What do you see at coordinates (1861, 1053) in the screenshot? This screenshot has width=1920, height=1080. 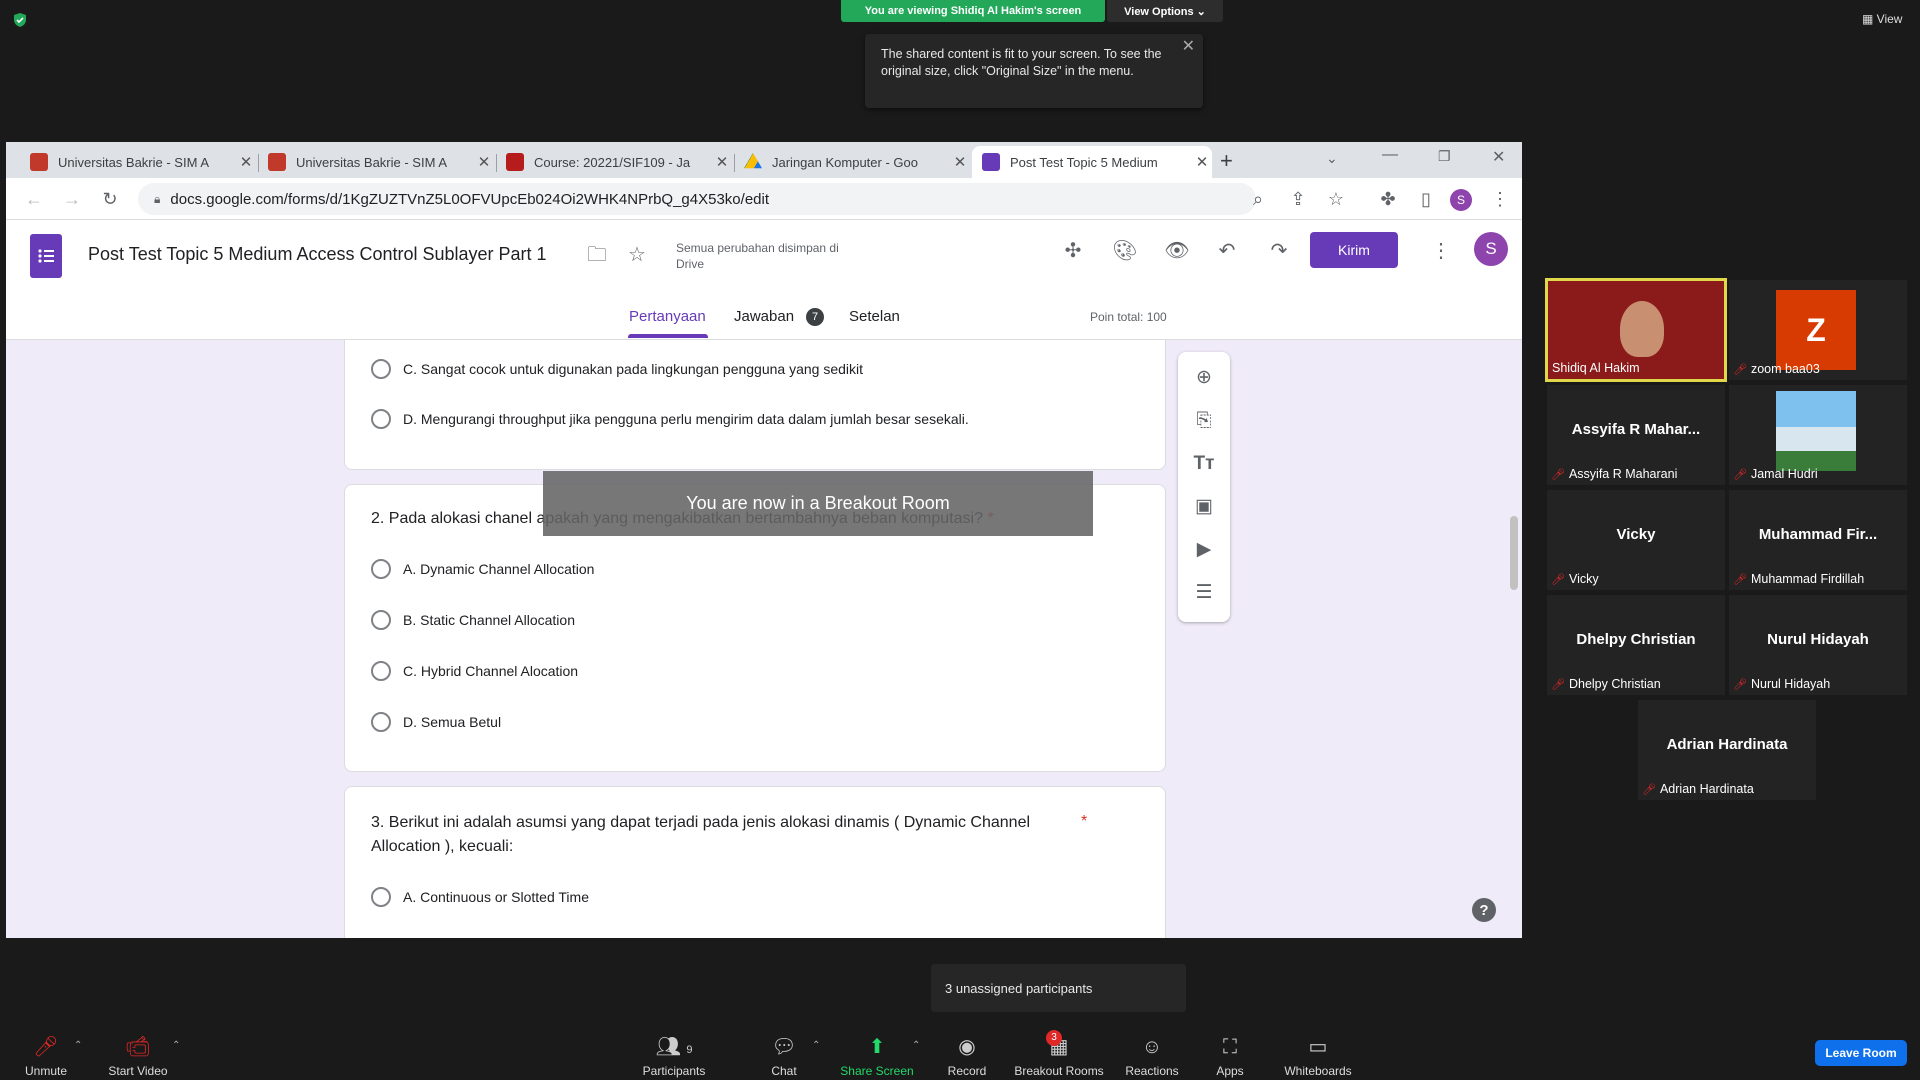 I see `leave-room-button: Leave Room` at bounding box center [1861, 1053].